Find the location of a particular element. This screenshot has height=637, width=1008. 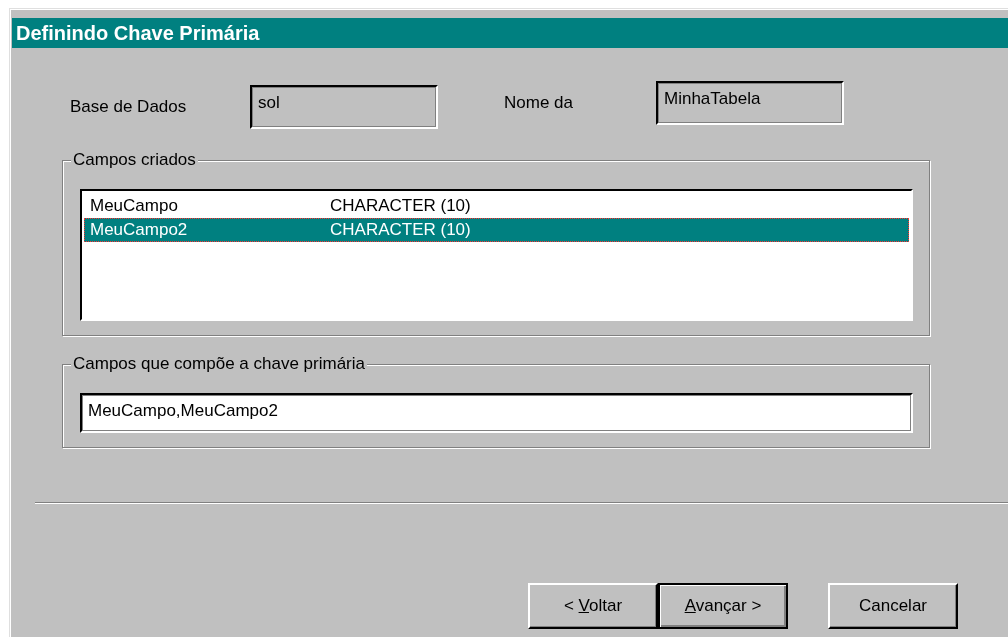

group-title: Campos que compõe a chave primária is located at coordinates (219, 364).